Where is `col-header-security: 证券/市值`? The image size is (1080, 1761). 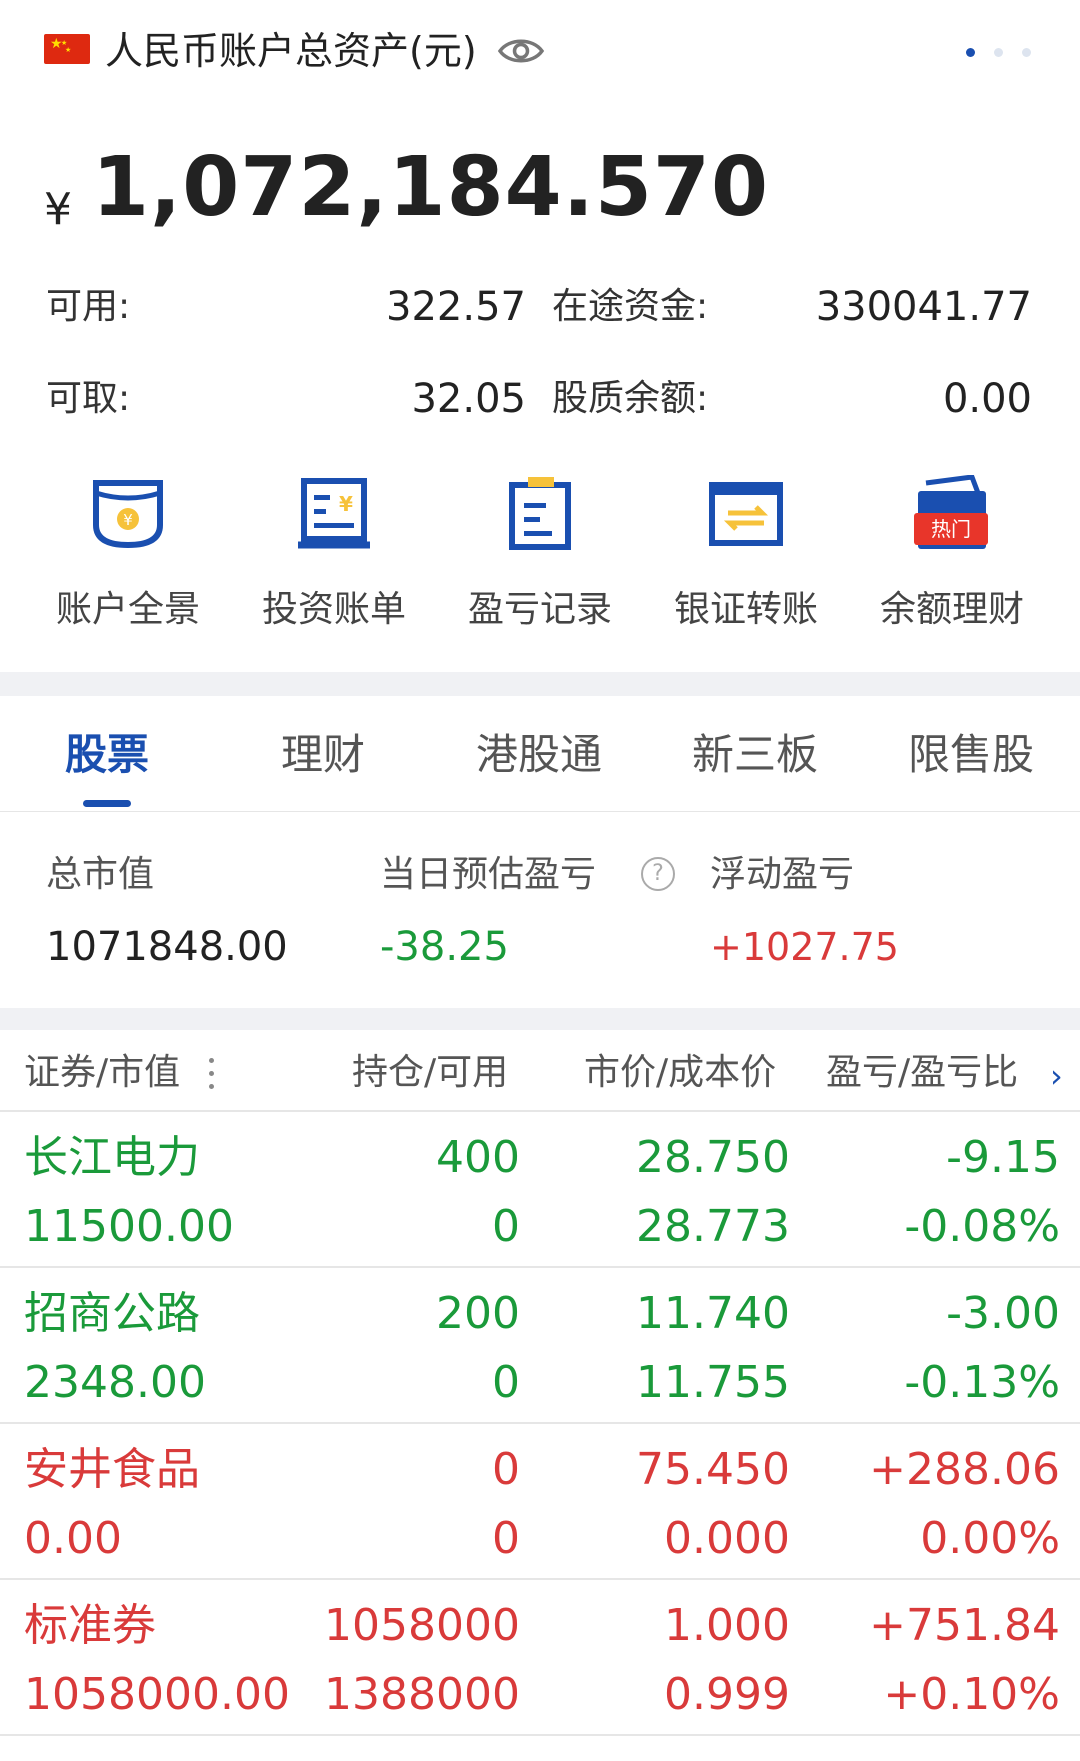 col-header-security: 证券/市值 is located at coordinates (102, 1073).